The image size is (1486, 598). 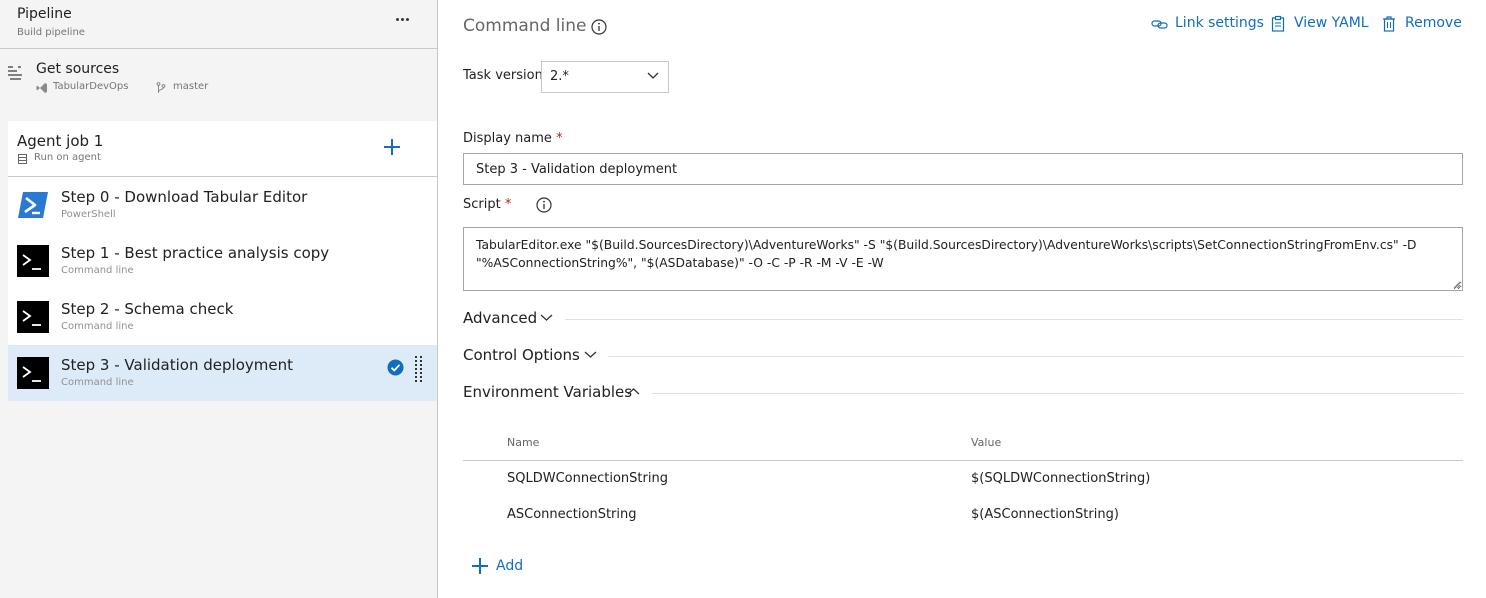 I want to click on powershell-icon, so click(x=33, y=205).